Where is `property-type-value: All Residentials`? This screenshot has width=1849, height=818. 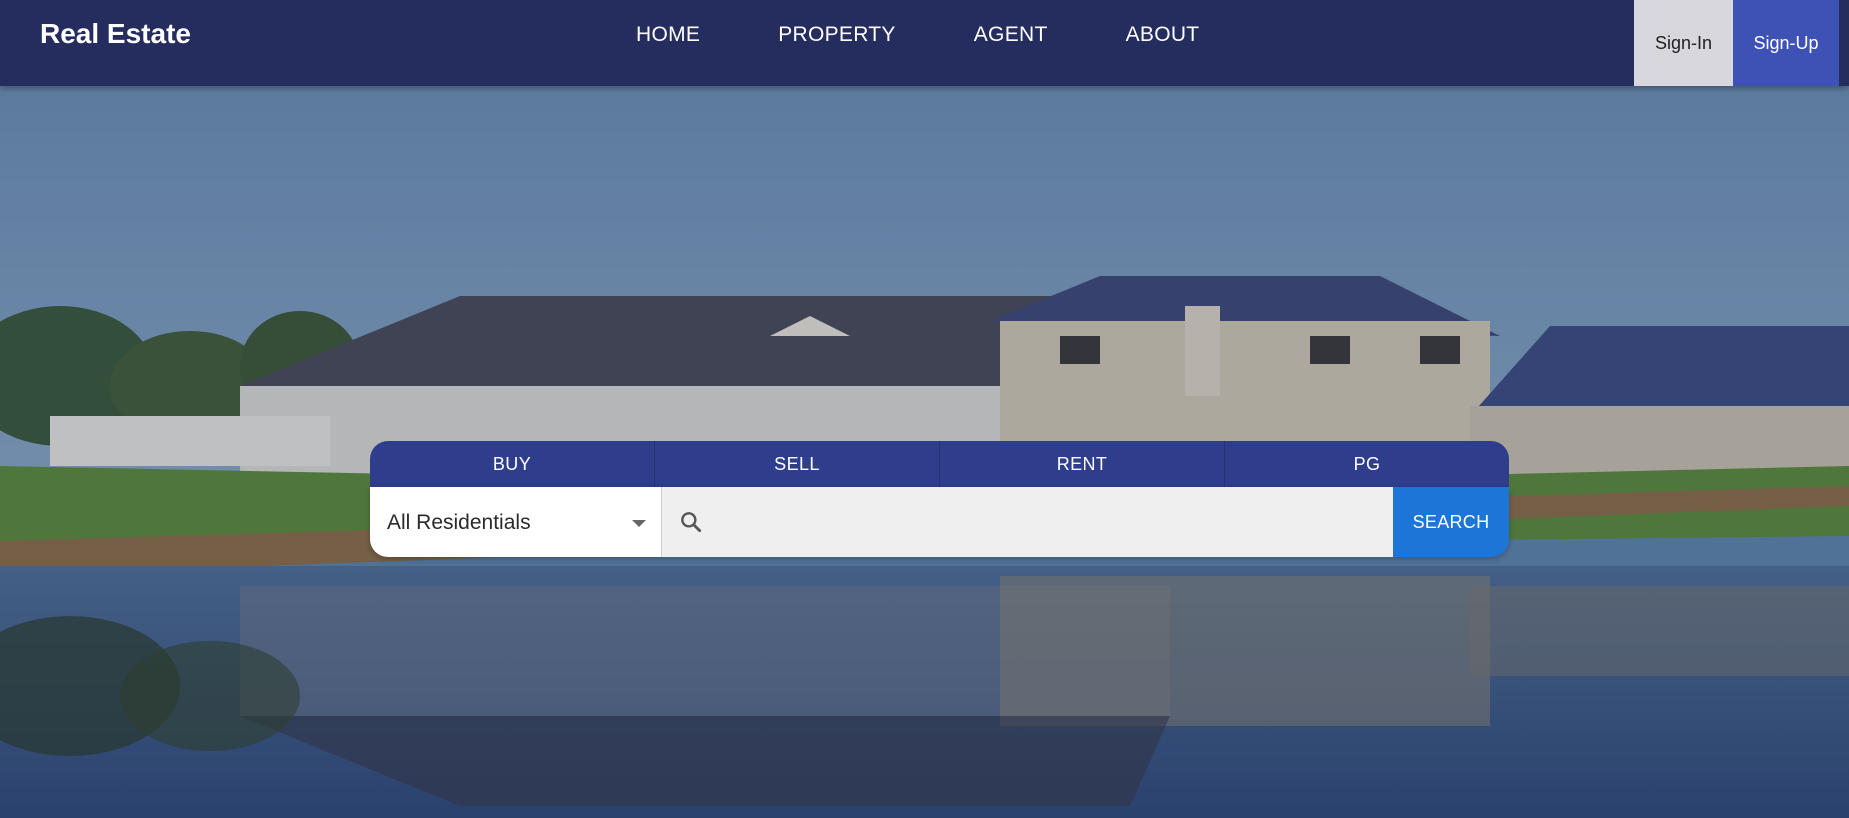
property-type-value: All Residentials is located at coordinates (459, 522).